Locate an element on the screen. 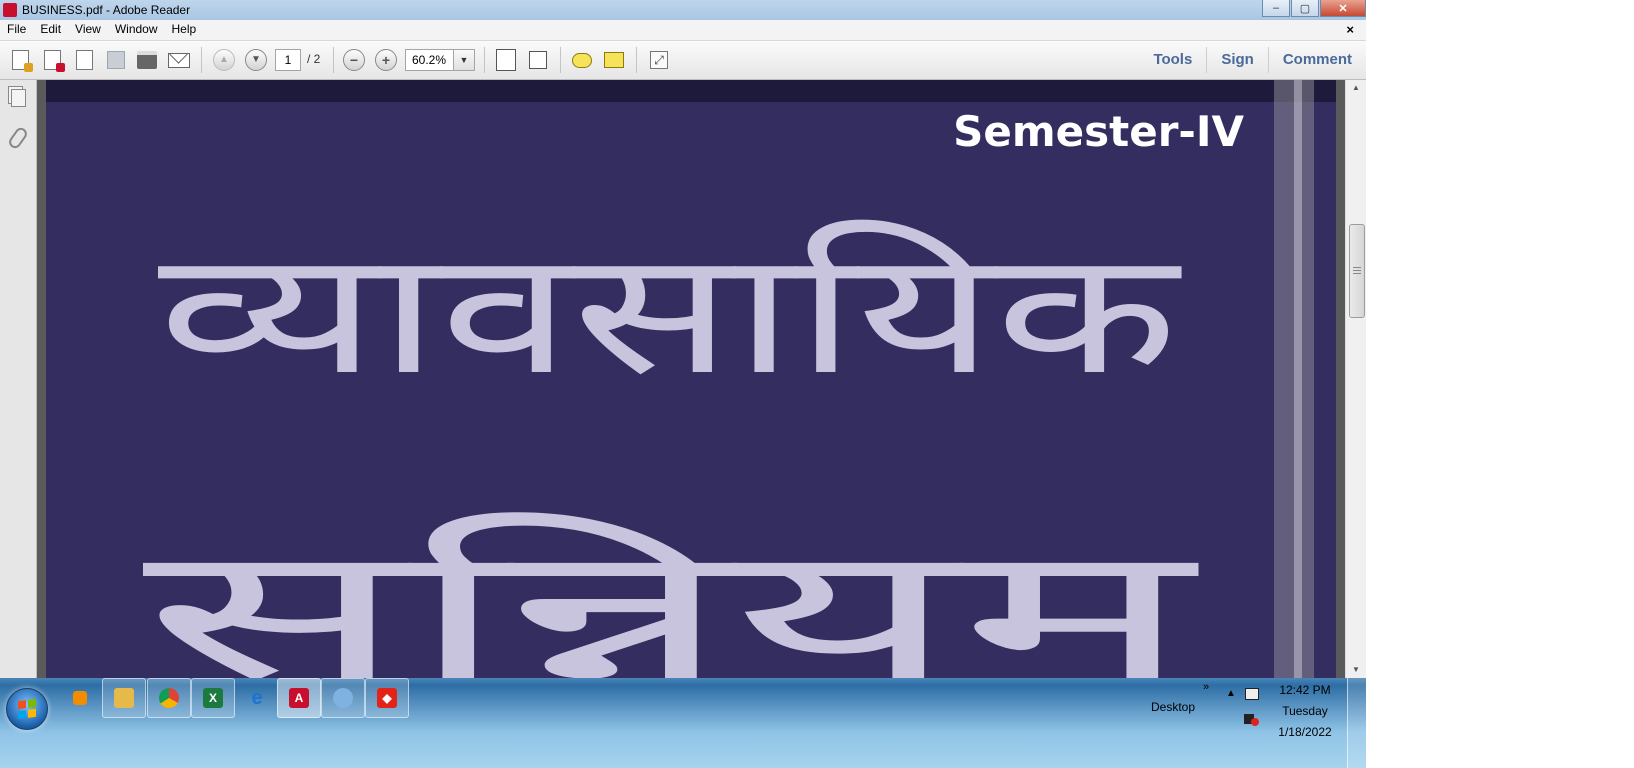  previous-page-button: ▲ is located at coordinates (224, 60).